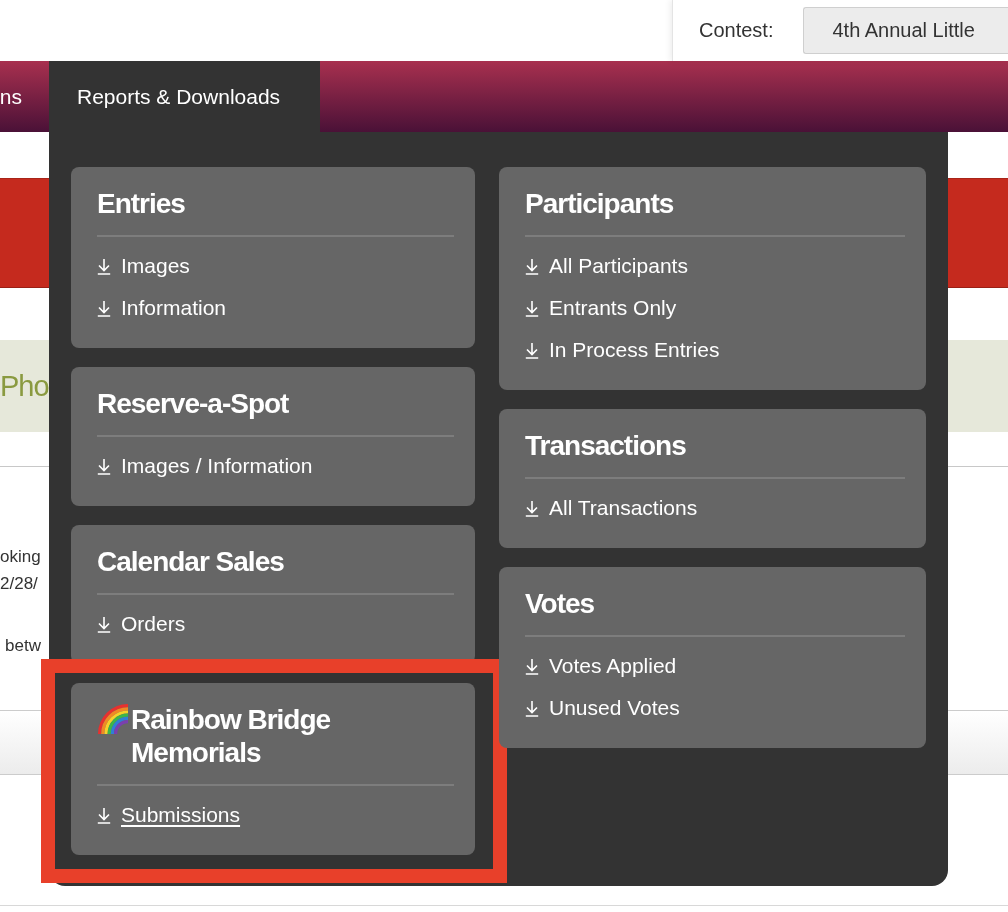 The image size is (1008, 912). Describe the element at coordinates (606, 266) in the screenshot. I see `download-link: All Participants` at that location.